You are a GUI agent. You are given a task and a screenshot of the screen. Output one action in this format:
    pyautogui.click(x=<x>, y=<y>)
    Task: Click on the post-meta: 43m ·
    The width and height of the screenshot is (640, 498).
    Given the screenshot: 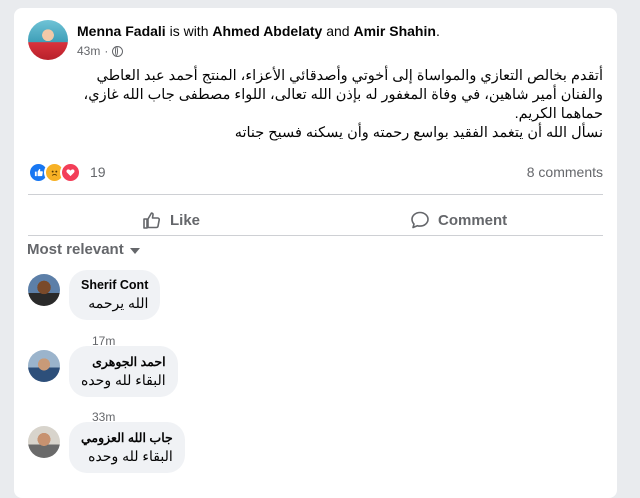 What is the action you would take?
    pyautogui.click(x=100, y=51)
    